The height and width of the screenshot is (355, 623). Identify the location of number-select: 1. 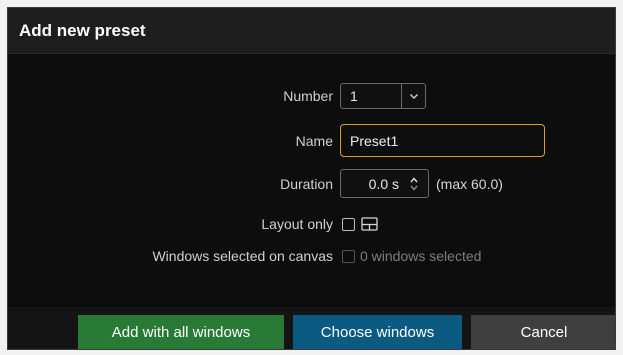
(383, 96).